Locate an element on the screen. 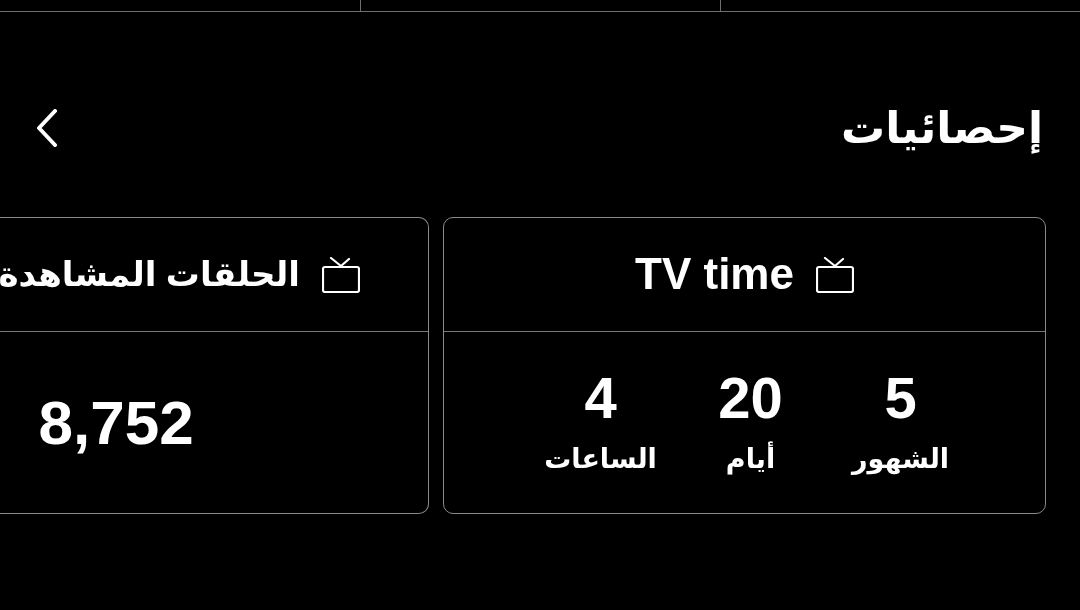 The height and width of the screenshot is (610, 1080). stat-value: 8,752 is located at coordinates (116, 422).